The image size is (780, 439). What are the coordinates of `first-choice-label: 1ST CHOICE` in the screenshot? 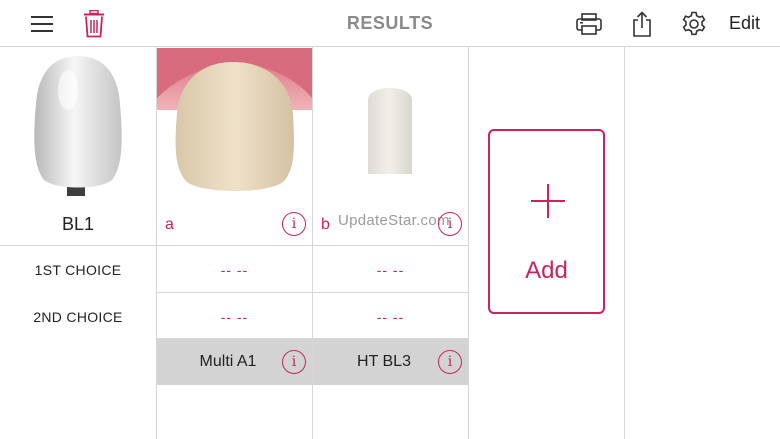 It's located at (78, 270).